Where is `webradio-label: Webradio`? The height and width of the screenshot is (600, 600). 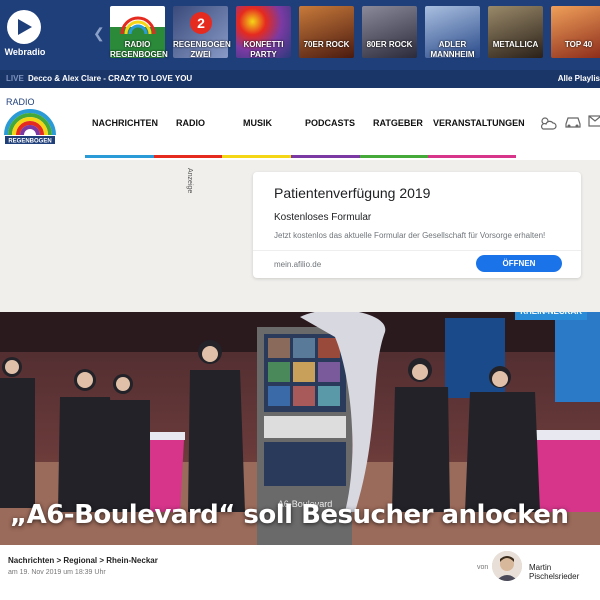
webradio-label: Webradio is located at coordinates (25, 52).